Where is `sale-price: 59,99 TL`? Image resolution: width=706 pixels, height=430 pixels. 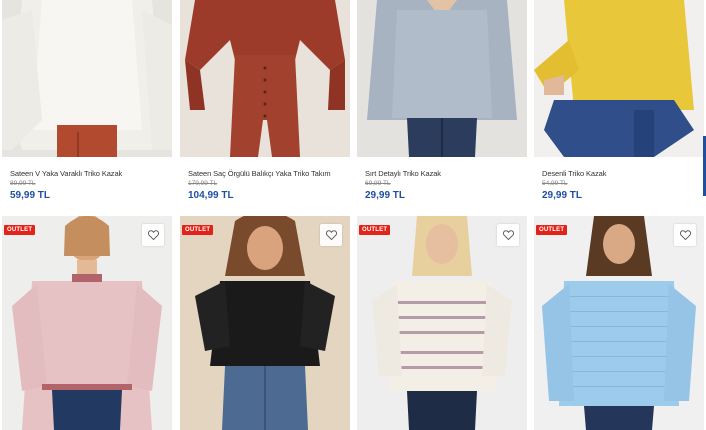 sale-price: 59,99 TL is located at coordinates (30, 195).